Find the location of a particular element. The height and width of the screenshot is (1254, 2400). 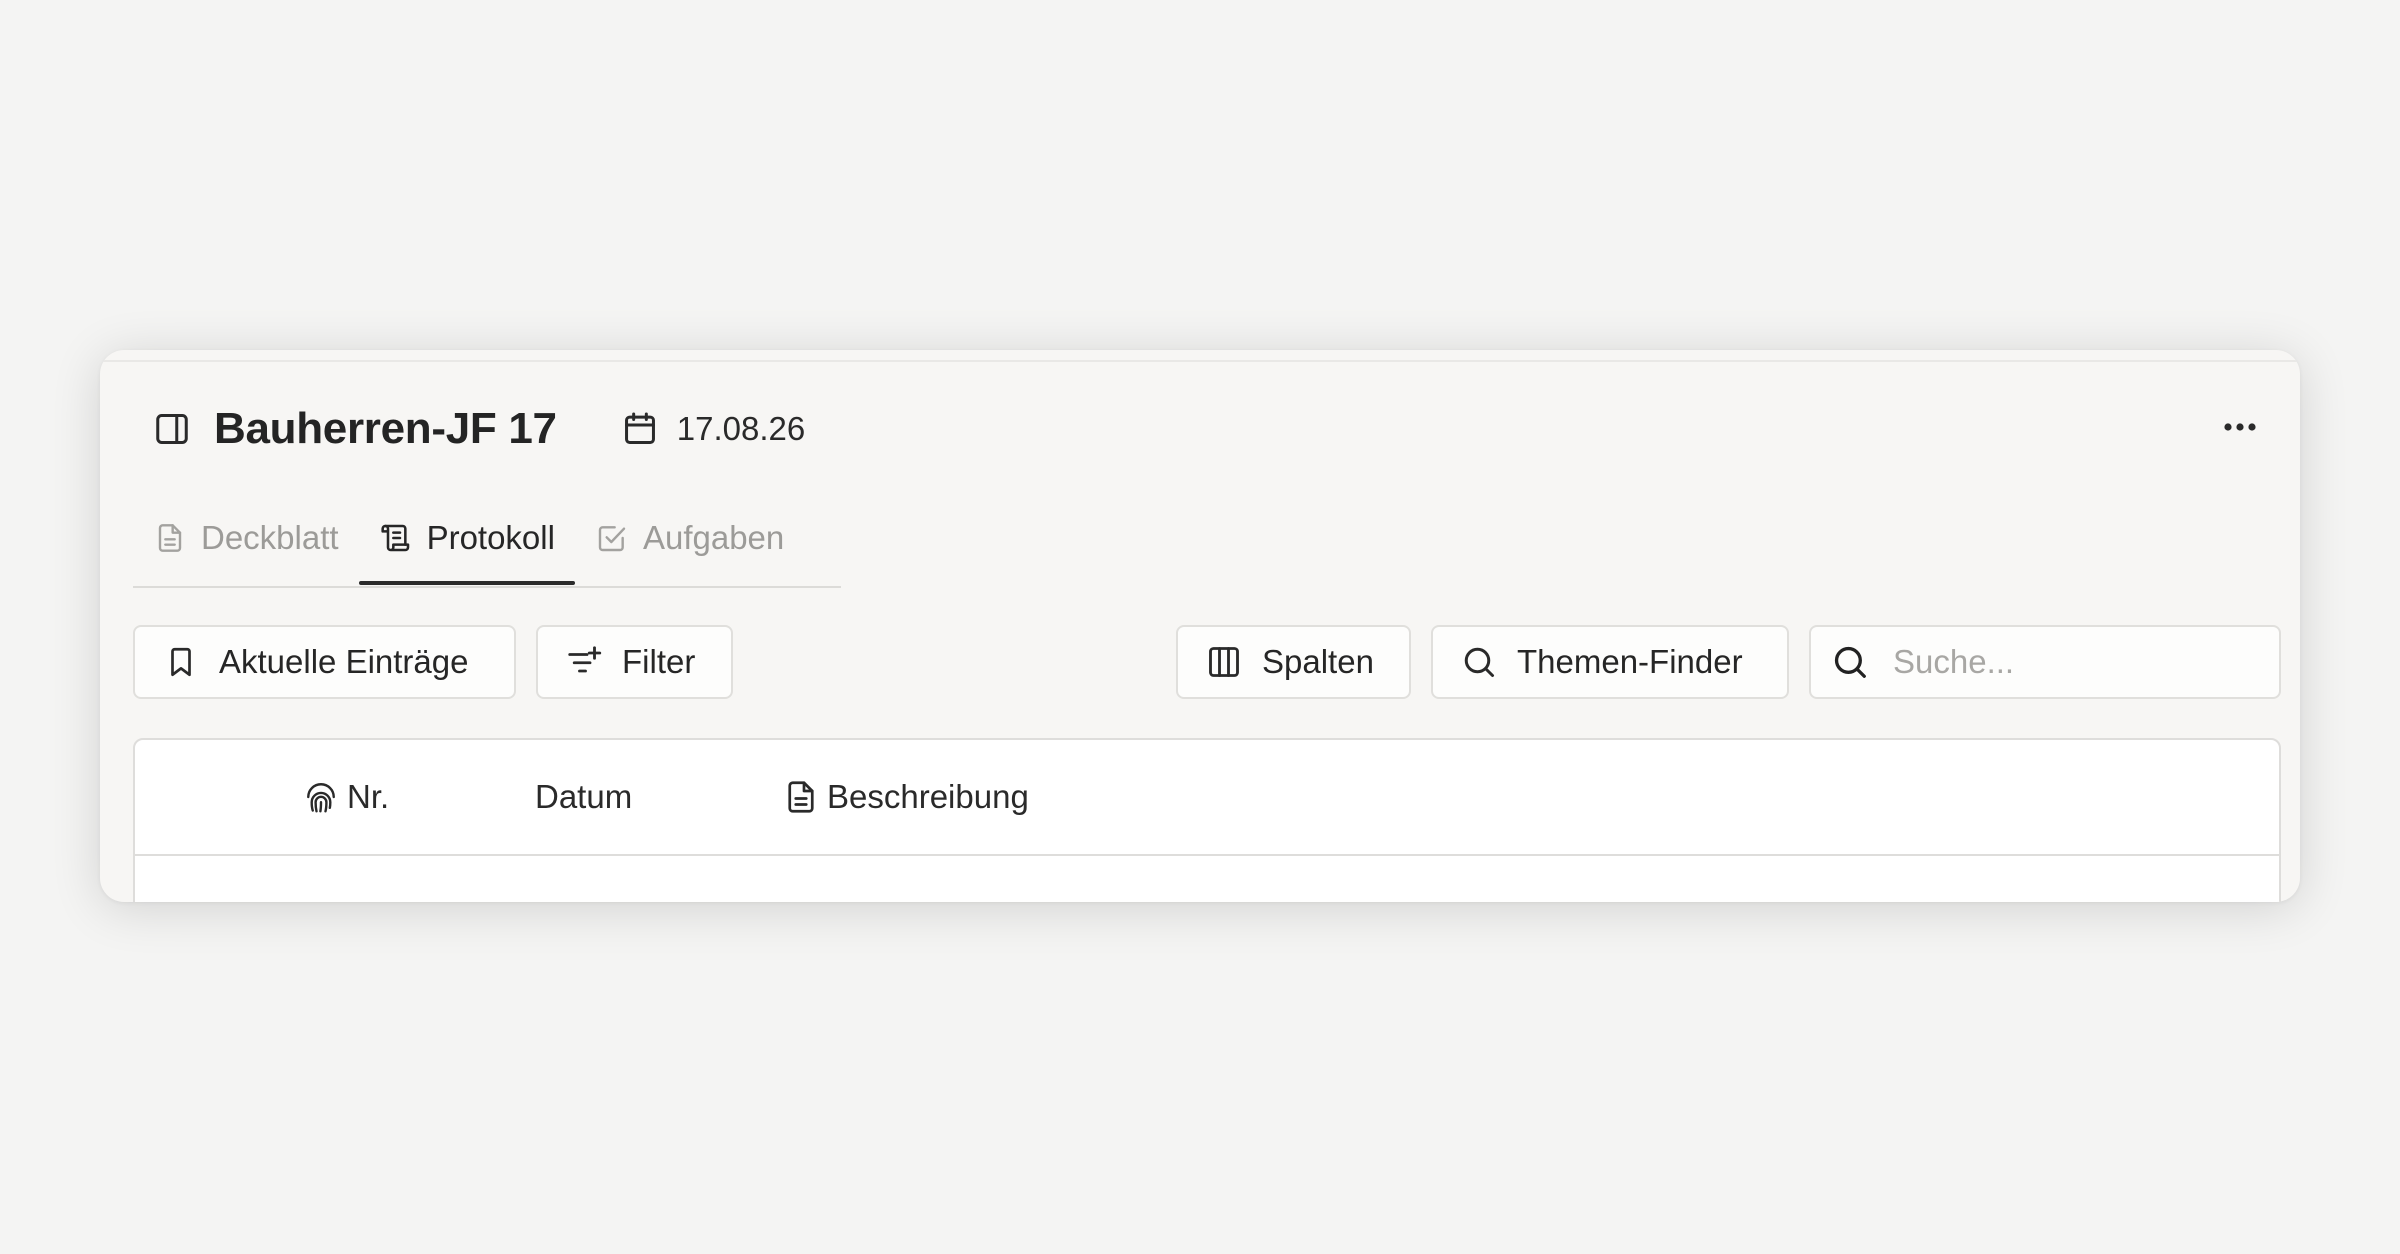

check-square-icon is located at coordinates (612, 538).